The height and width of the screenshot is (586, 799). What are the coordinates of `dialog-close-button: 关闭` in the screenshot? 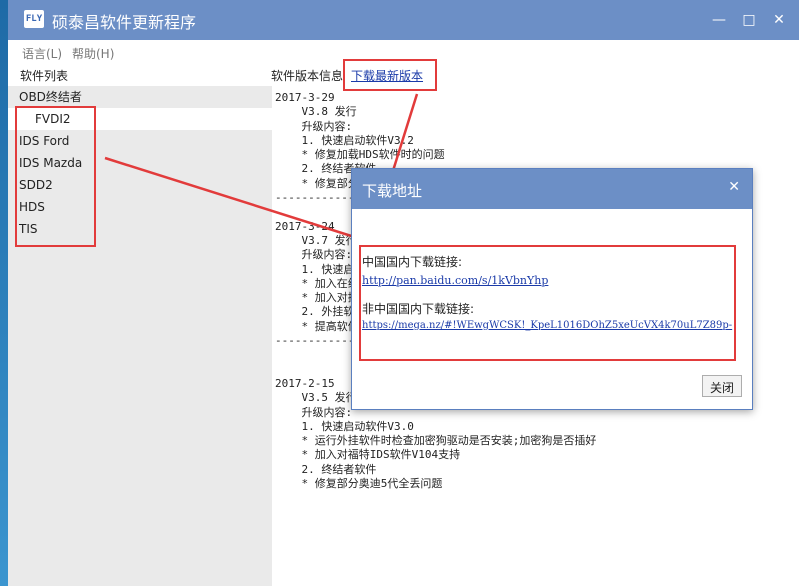 It's located at (722, 386).